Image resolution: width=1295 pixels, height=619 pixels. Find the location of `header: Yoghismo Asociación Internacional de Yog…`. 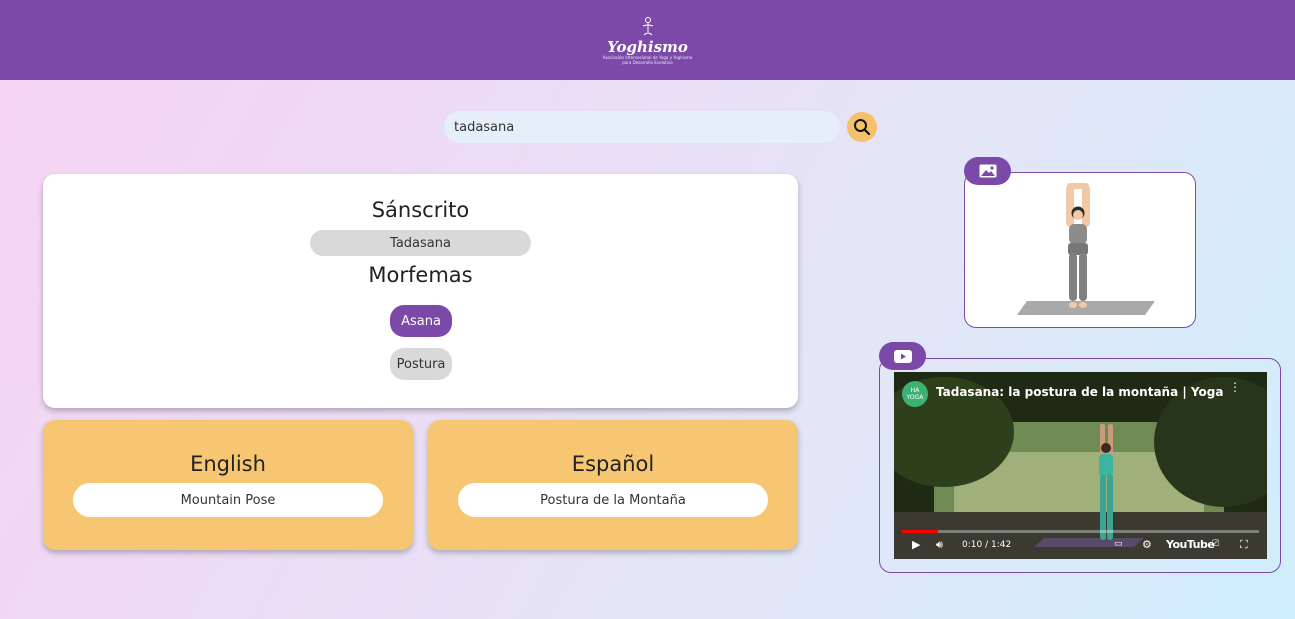

header: Yoghismo Asociación Internacional de Yog… is located at coordinates (647, 40).